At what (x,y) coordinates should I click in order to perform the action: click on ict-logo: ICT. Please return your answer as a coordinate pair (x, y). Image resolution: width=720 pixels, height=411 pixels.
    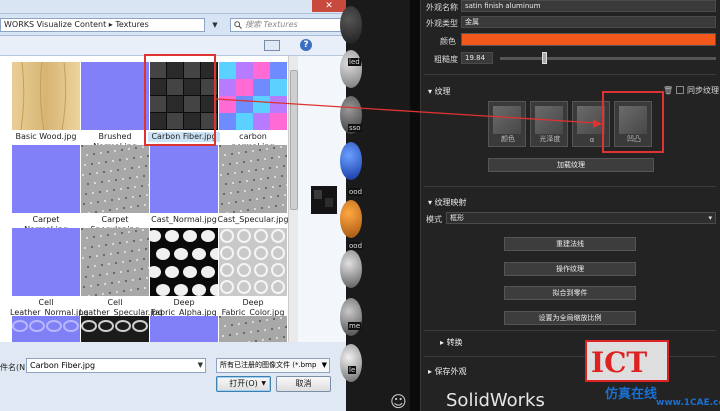
    Looking at the image, I should click on (627, 361).